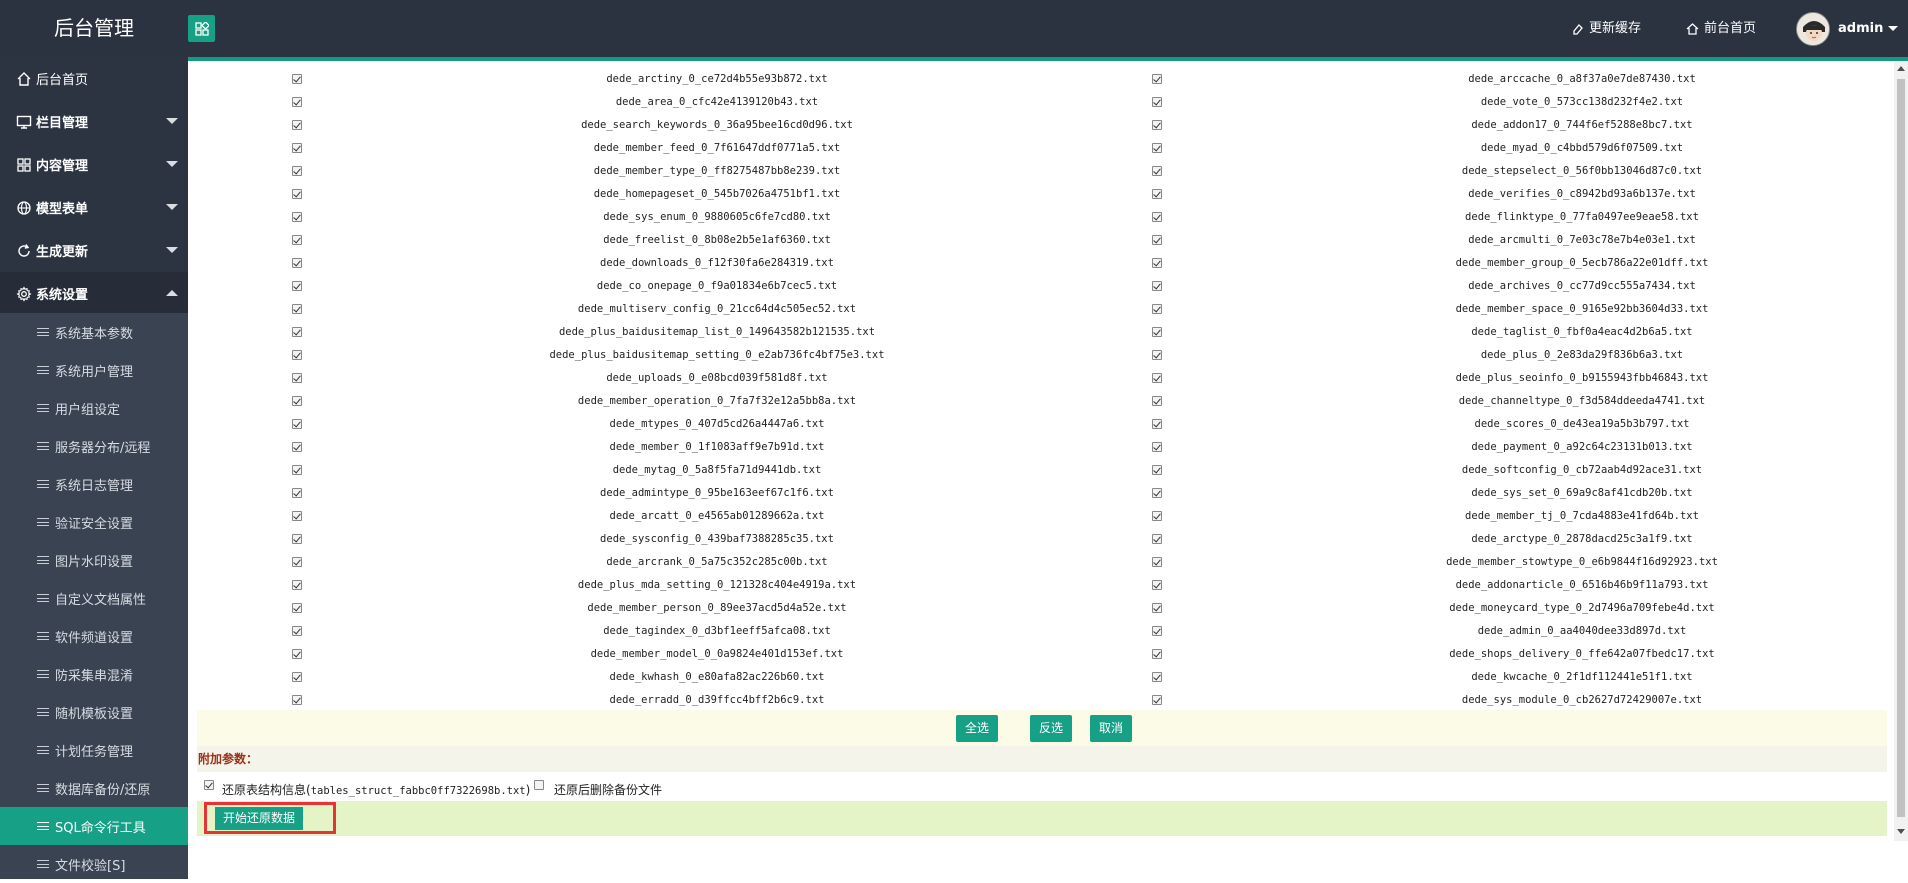 This screenshot has width=1908, height=883. What do you see at coordinates (1721, 28) in the screenshot?
I see `front-home-link: 前台首页` at bounding box center [1721, 28].